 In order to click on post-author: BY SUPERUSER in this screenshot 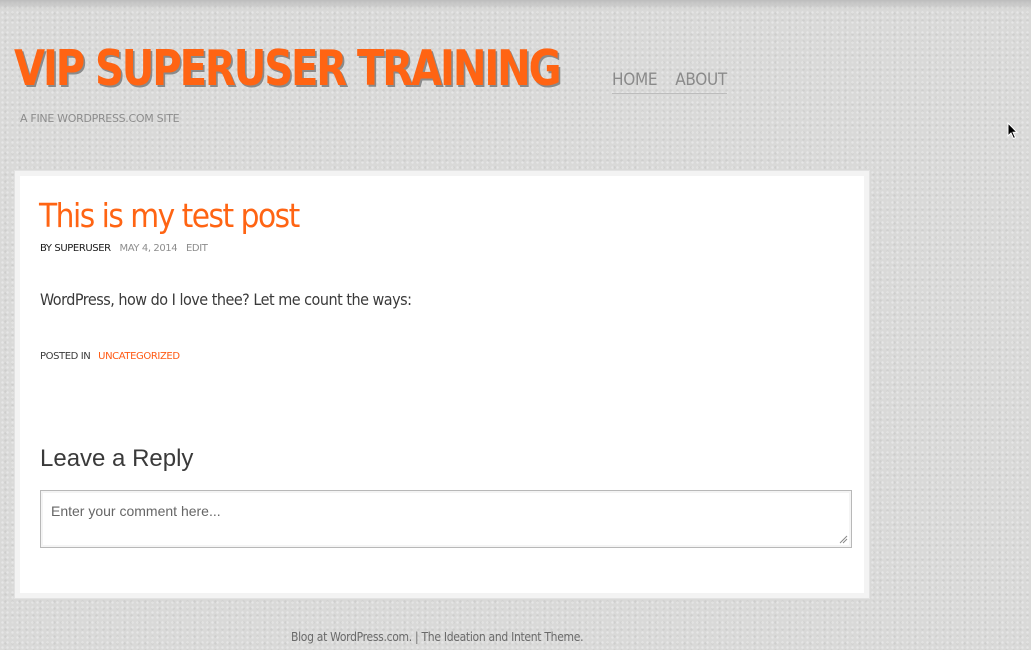, I will do `click(75, 248)`.